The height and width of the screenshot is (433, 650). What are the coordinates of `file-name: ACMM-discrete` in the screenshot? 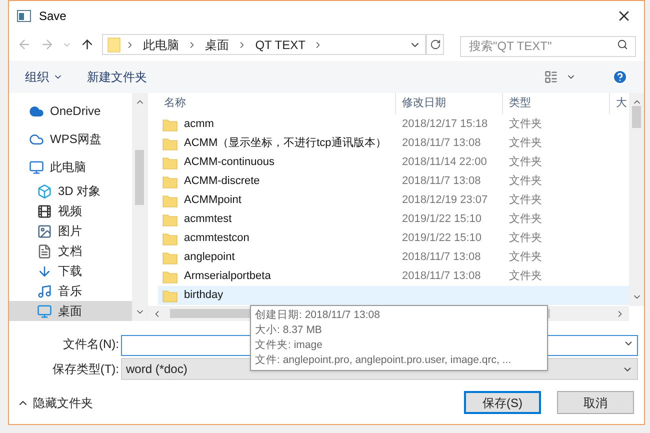 It's located at (222, 182).